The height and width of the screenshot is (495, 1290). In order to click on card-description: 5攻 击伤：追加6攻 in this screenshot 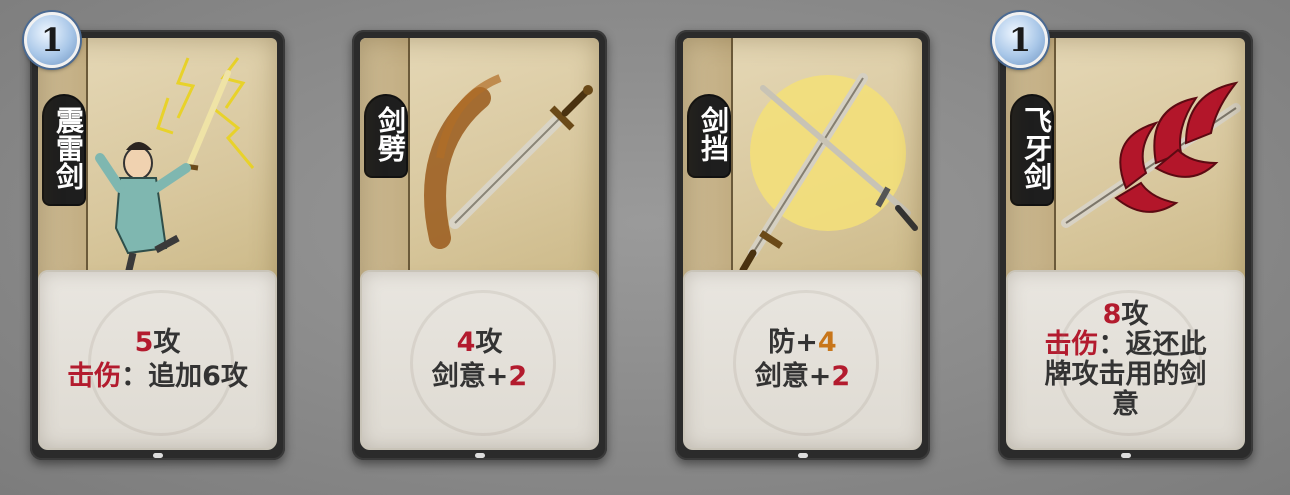, I will do `click(157, 360)`.